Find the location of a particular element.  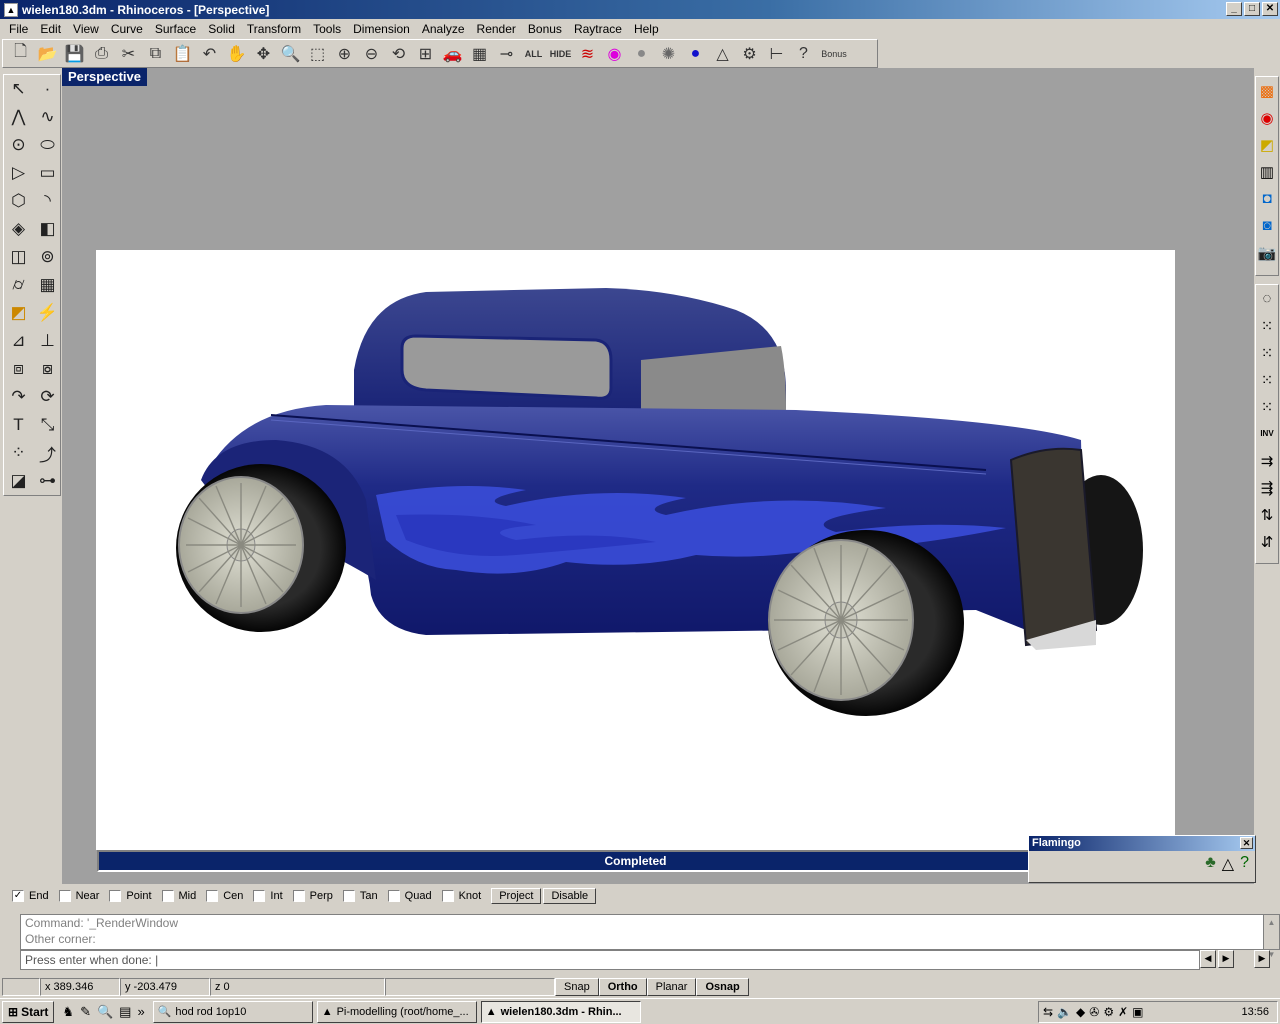

cylinder-icon: ⌭ is located at coordinates (18, 285).